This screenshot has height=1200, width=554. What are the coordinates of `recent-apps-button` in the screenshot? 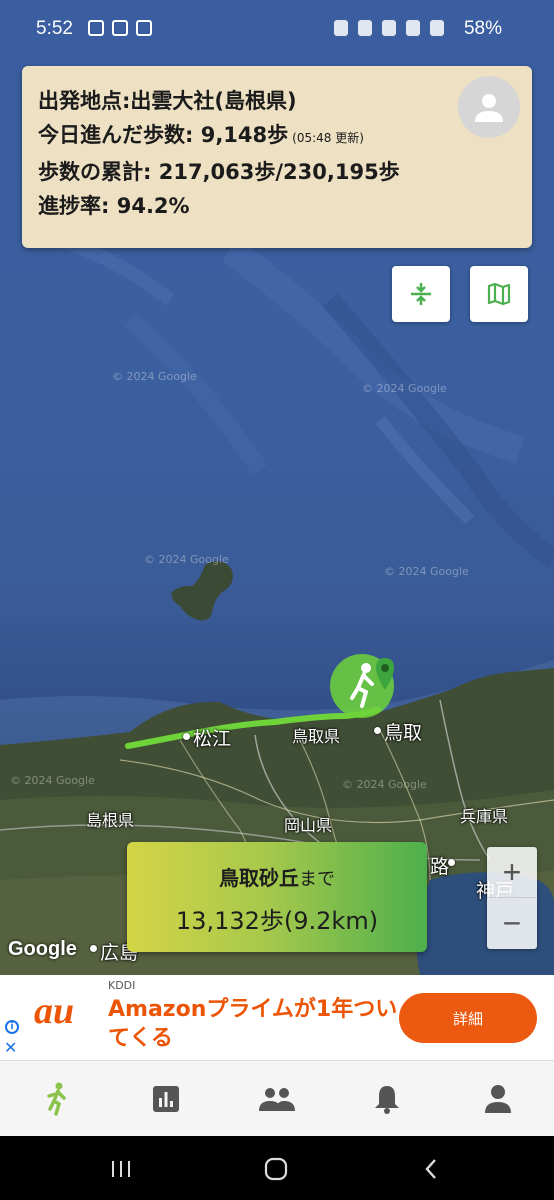 It's located at (121, 1169).